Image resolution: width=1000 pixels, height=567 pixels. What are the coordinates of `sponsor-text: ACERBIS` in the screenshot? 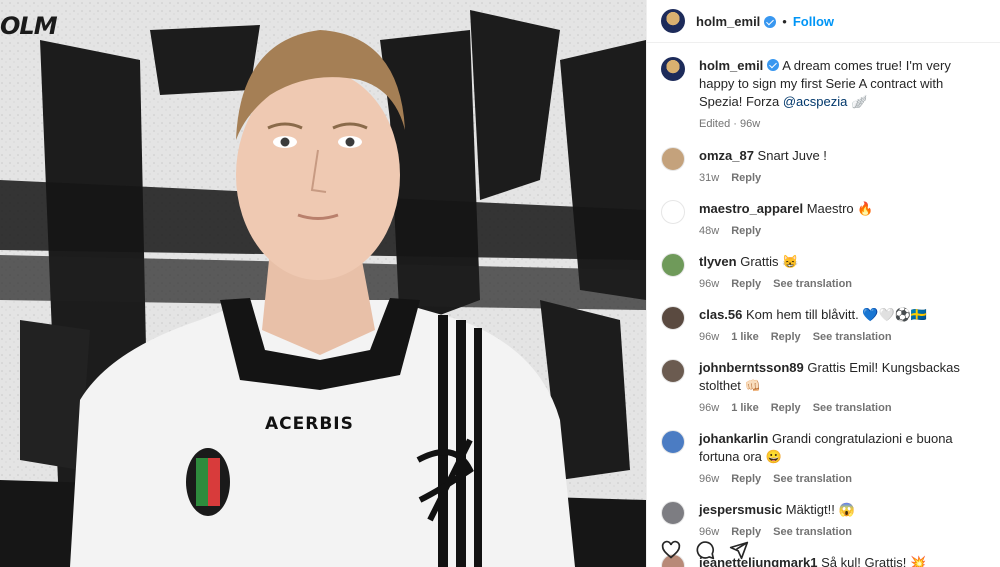 It's located at (309, 424).